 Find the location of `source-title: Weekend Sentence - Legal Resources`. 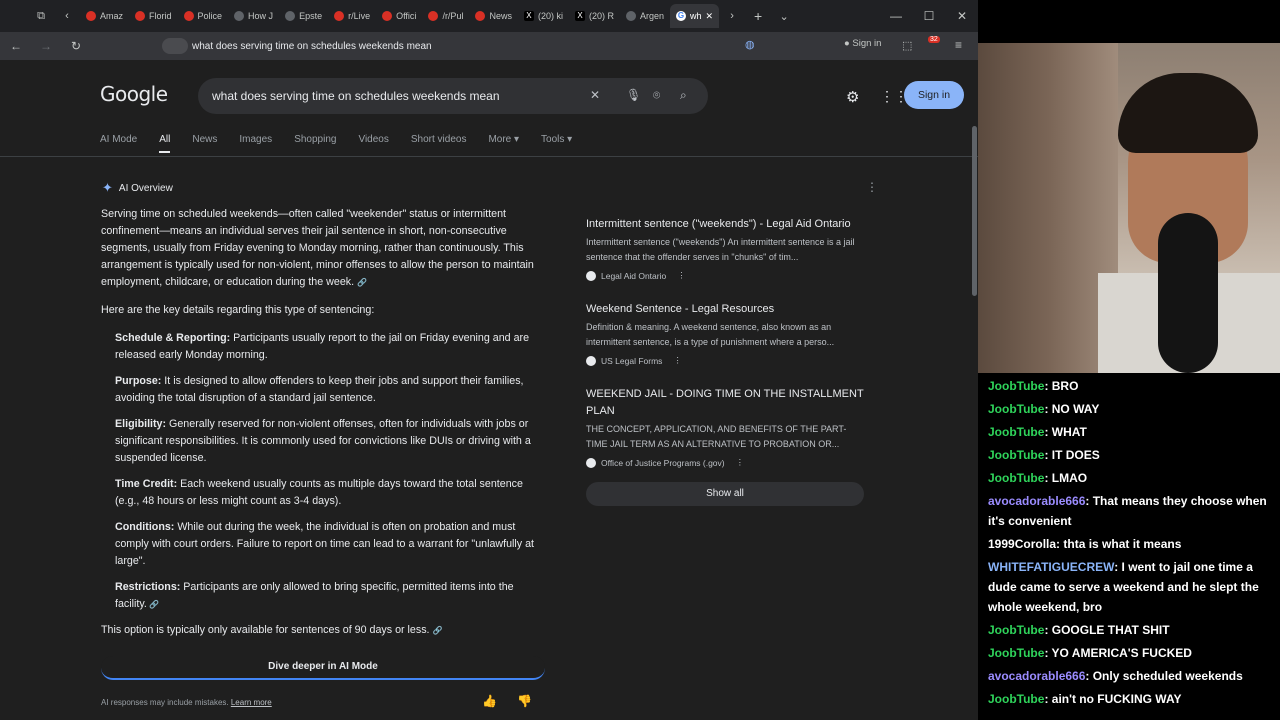

source-title: Weekend Sentence - Legal Resources is located at coordinates (725, 309).